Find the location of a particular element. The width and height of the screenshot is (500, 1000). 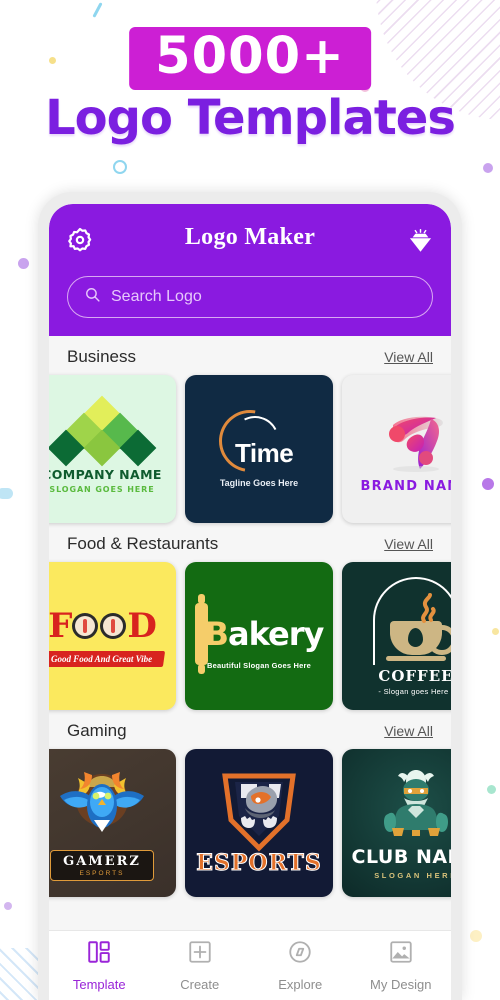

logo-card-slogan: SLOGAN GOES HERE is located at coordinates (102, 489).